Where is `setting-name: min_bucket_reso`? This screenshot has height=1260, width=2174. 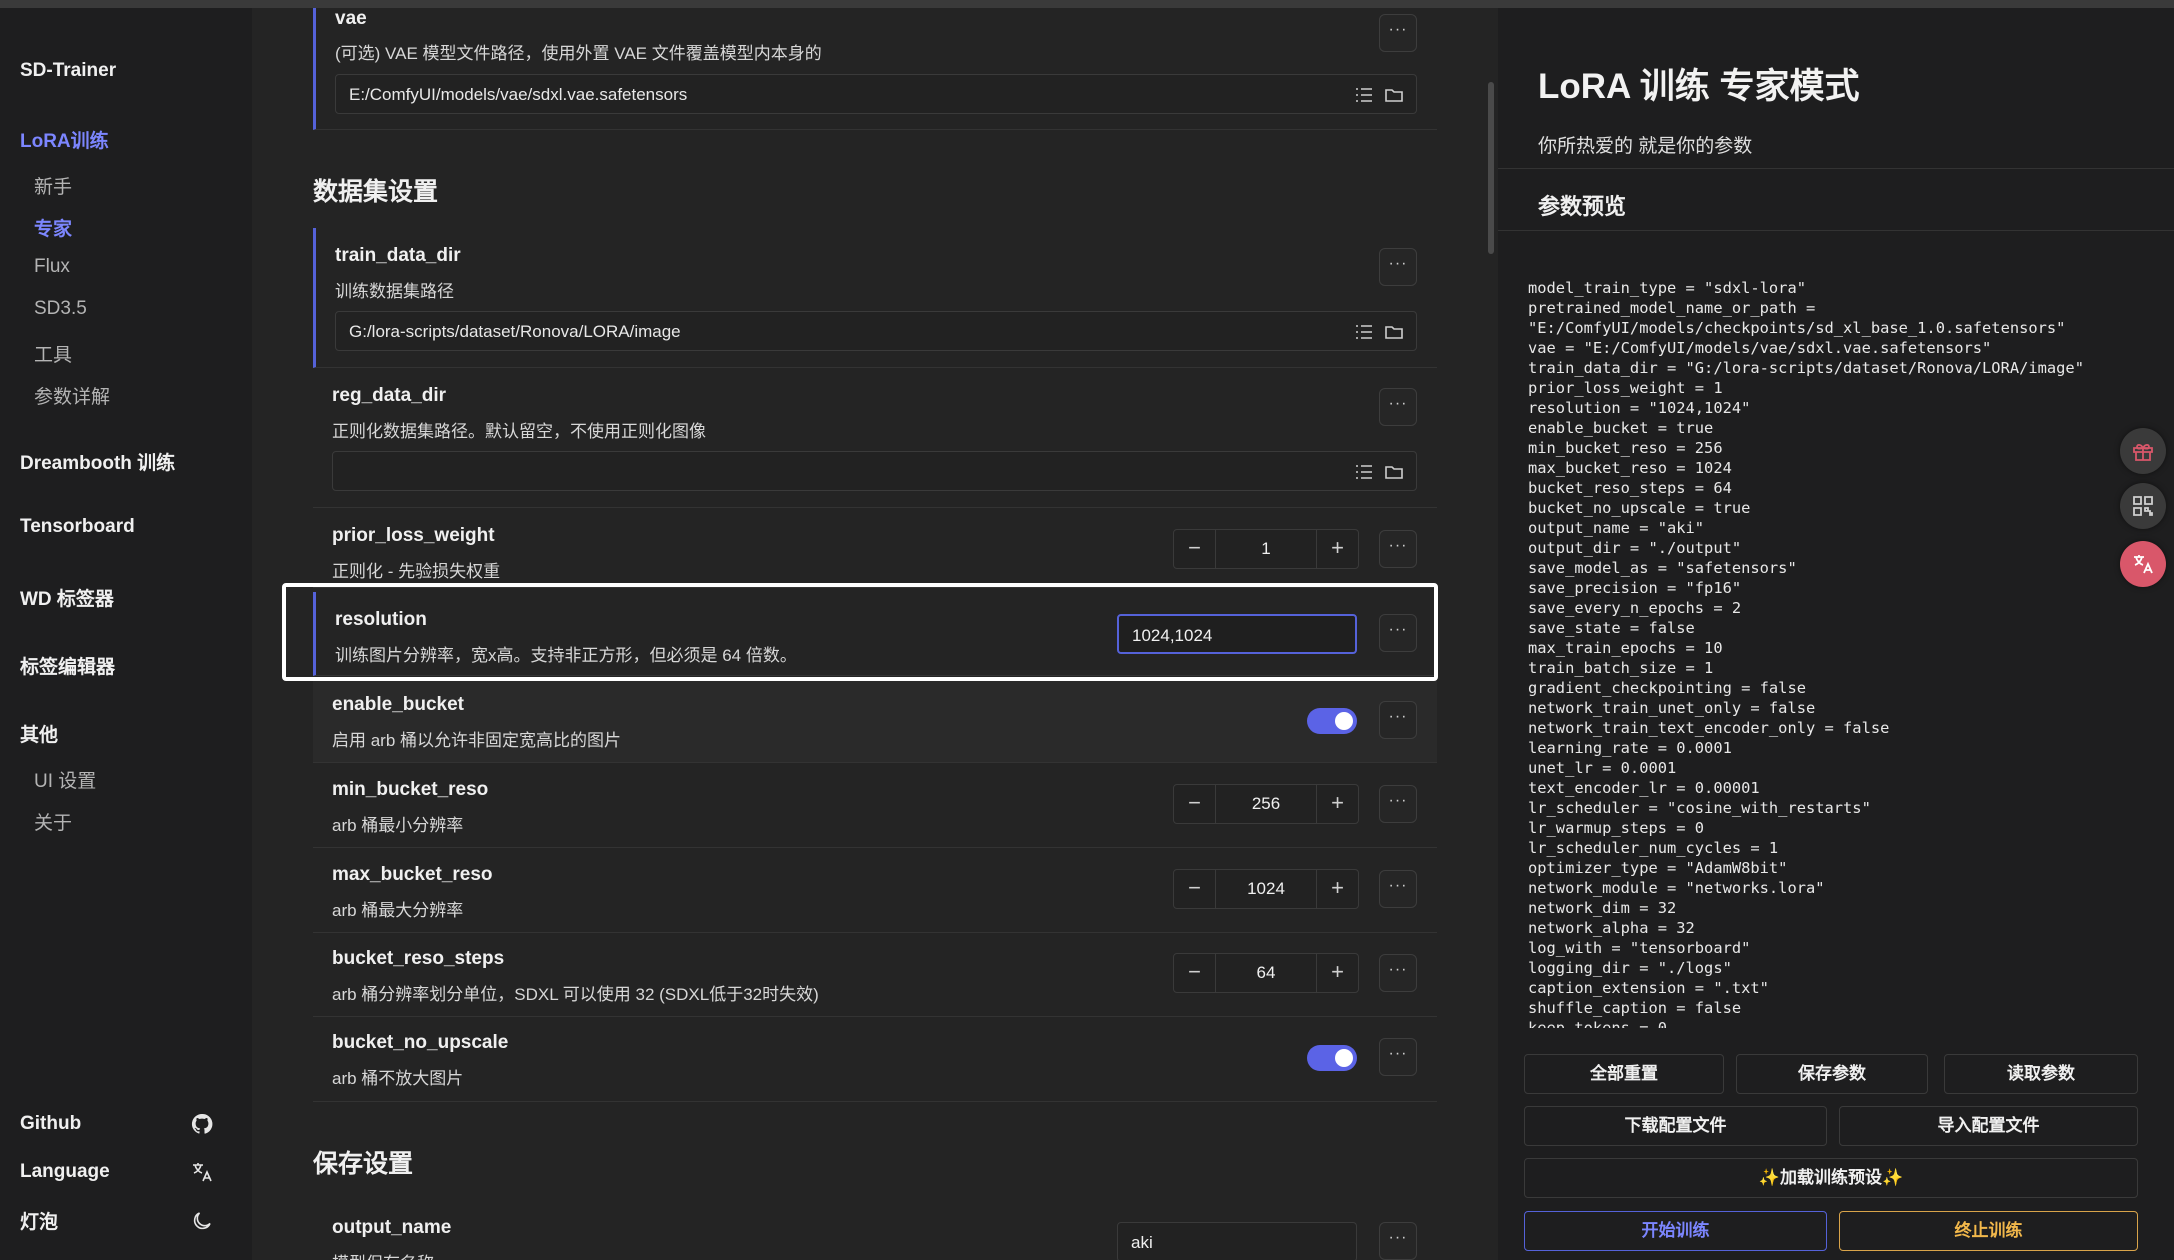
setting-name: min_bucket_reso is located at coordinates (410, 789).